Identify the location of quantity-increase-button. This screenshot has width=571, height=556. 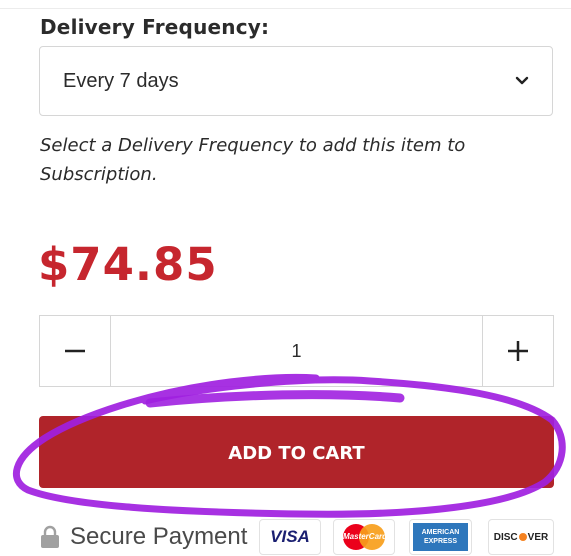
(517, 351).